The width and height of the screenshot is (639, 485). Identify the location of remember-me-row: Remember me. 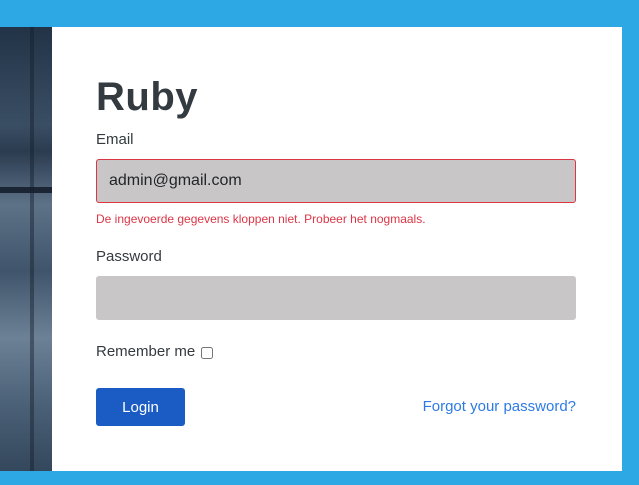
(155, 351).